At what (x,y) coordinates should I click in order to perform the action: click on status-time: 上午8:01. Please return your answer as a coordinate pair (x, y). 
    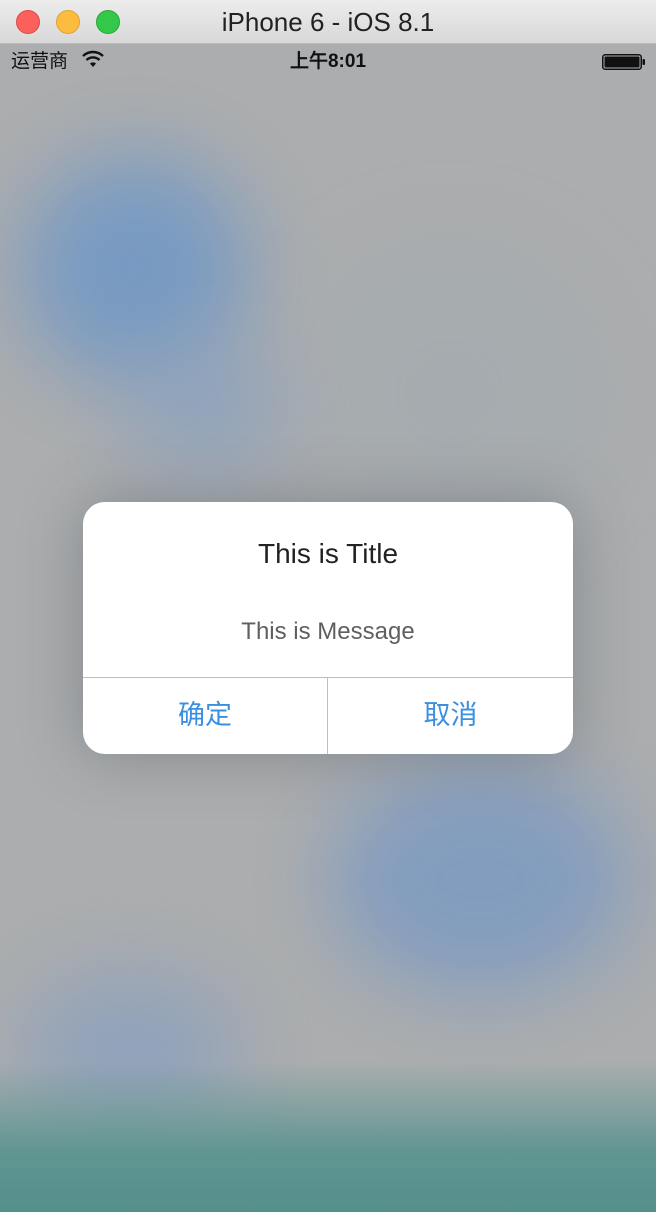
    Looking at the image, I should click on (328, 61).